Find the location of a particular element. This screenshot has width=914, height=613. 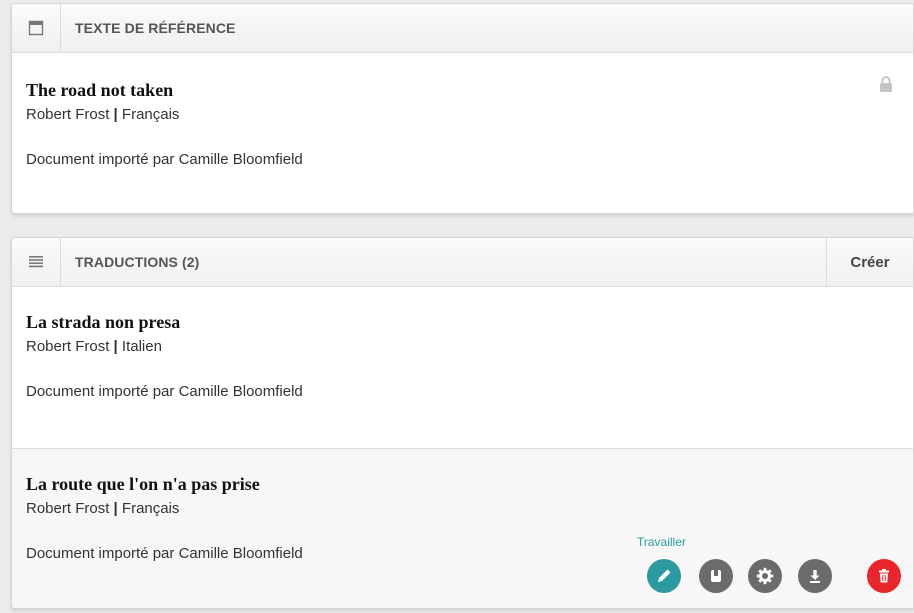

download-button is located at coordinates (815, 576).